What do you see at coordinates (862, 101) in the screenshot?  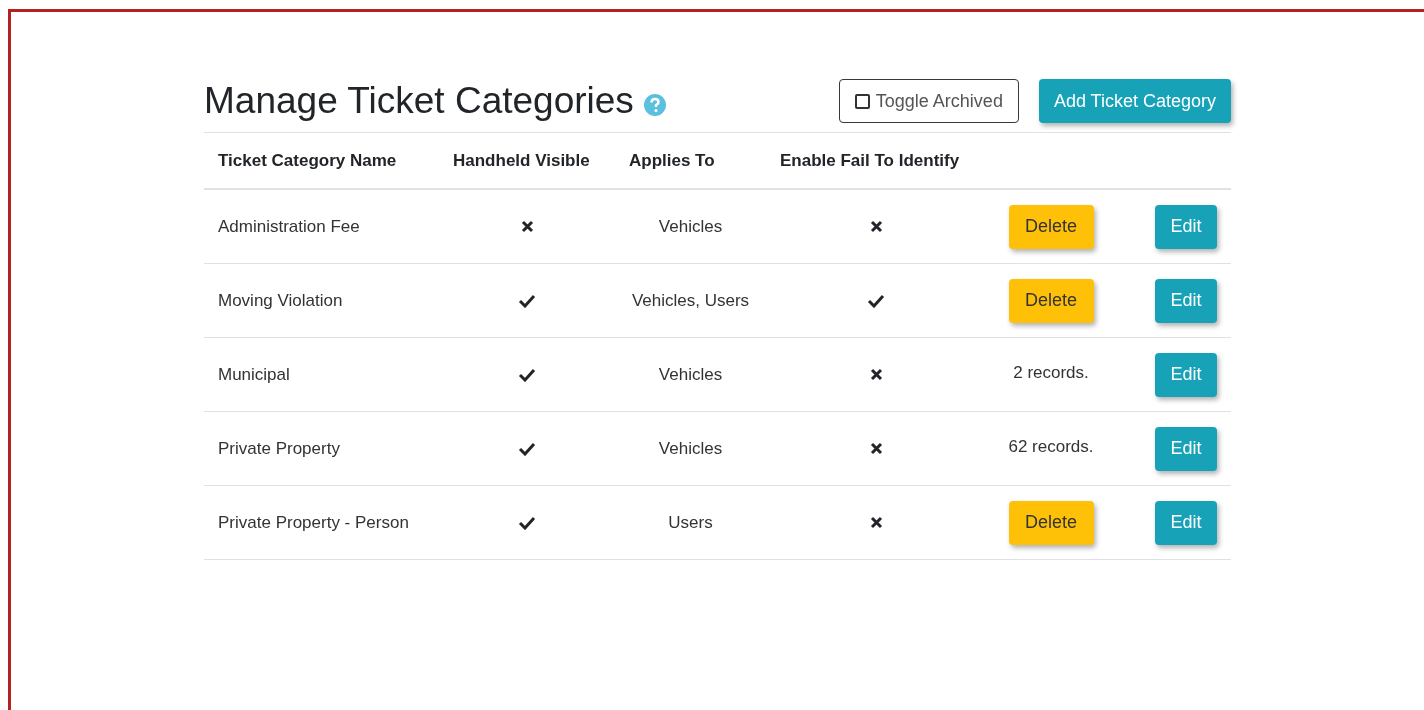 I see `checkbox` at bounding box center [862, 101].